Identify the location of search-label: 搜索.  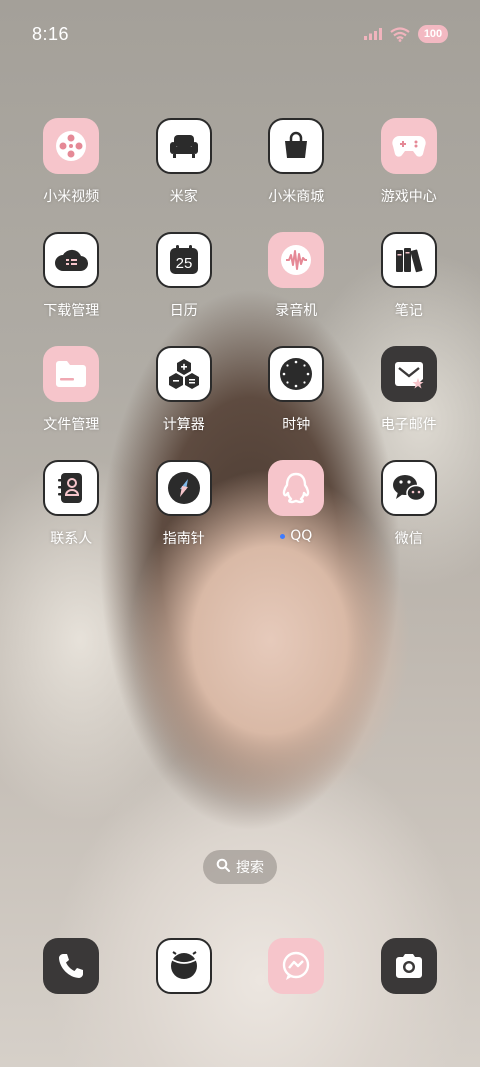
(250, 868).